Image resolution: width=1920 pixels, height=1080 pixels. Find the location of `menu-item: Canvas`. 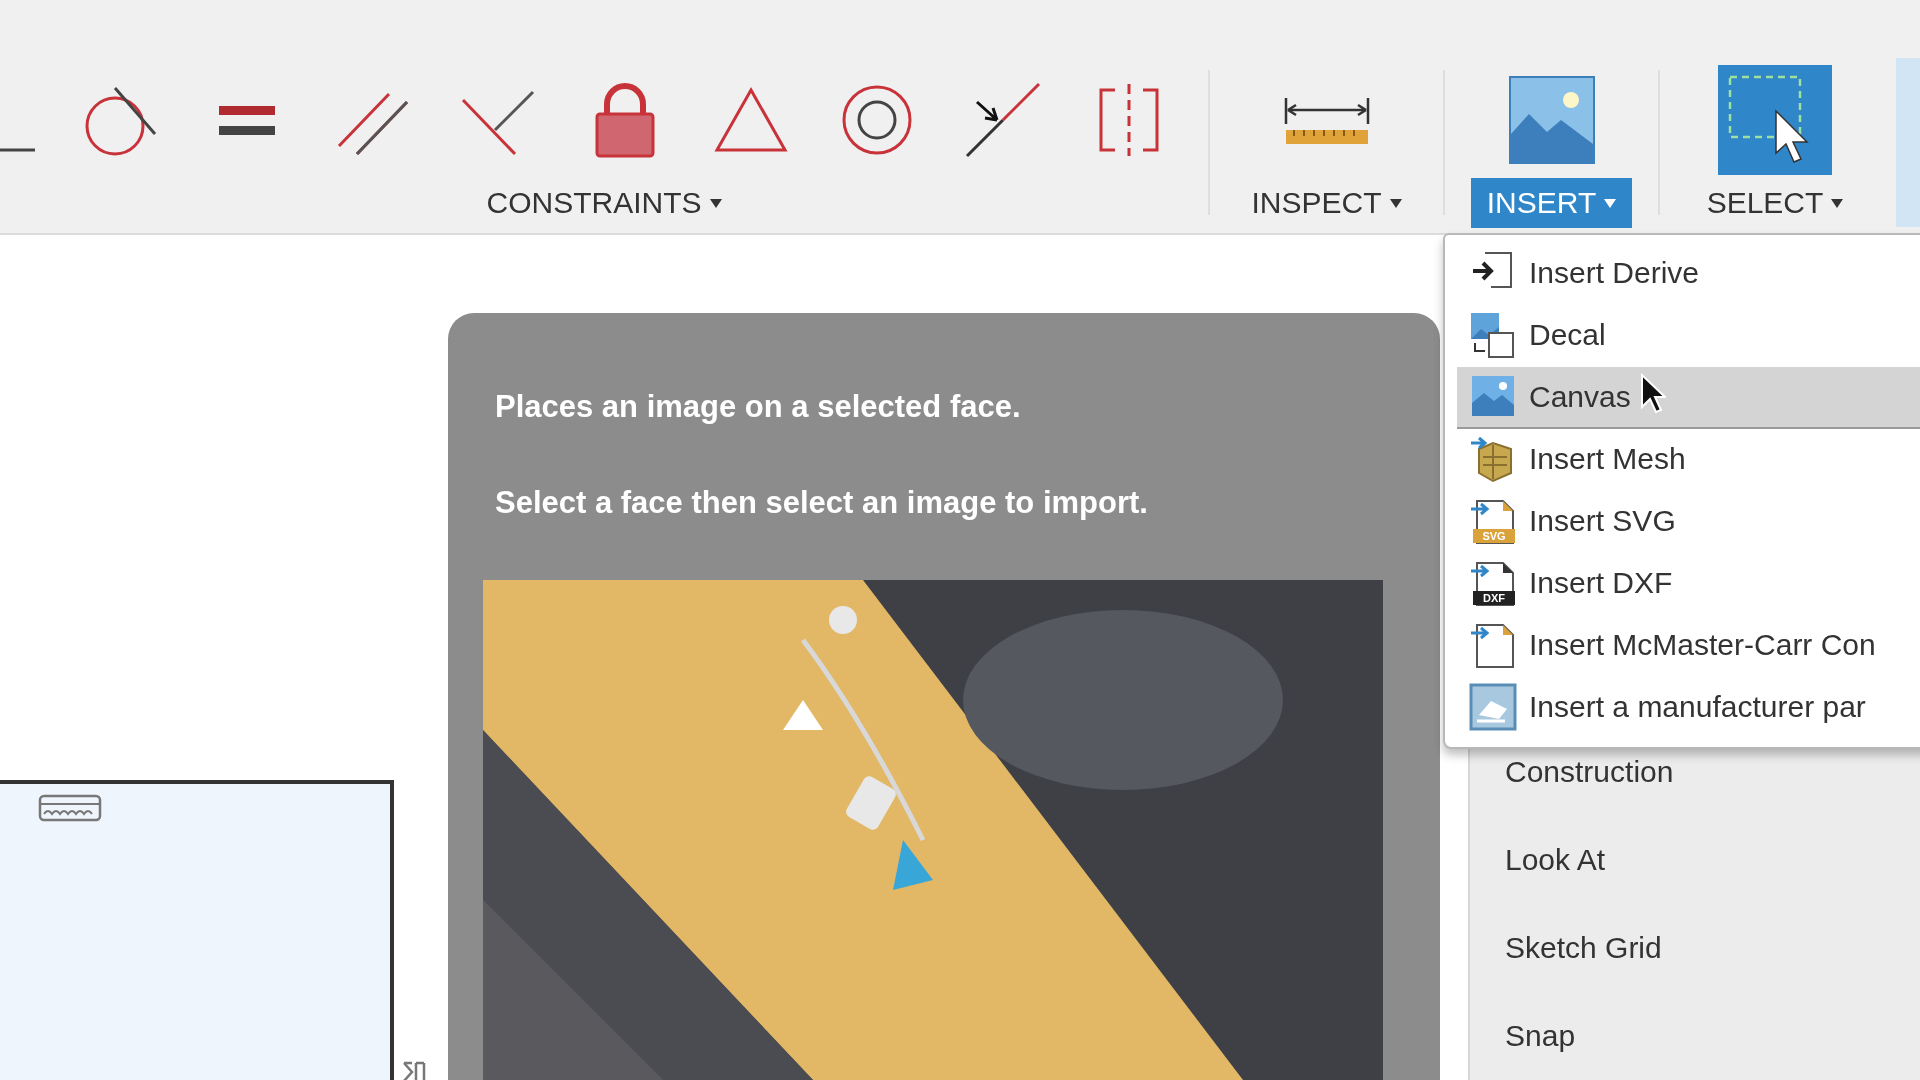

menu-item: Canvas is located at coordinates (1688, 398).